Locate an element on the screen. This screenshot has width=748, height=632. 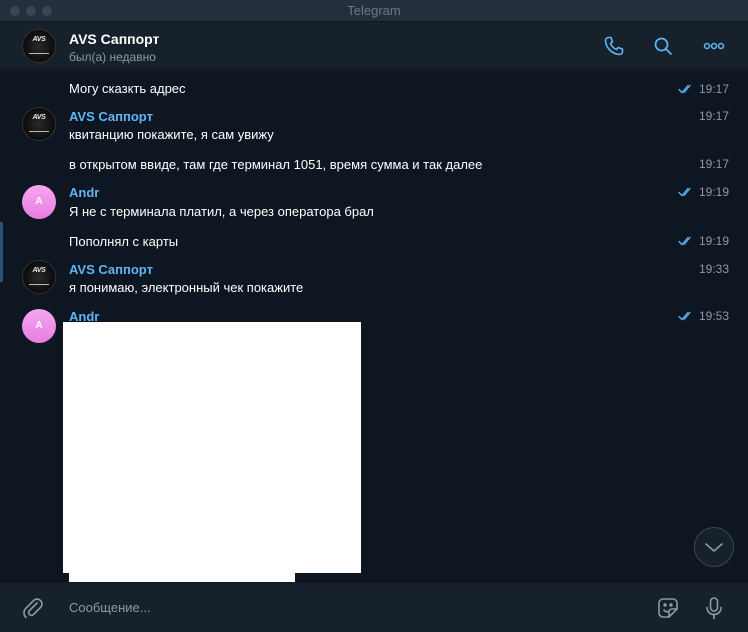
selection-indicator is located at coordinates (1, 252).